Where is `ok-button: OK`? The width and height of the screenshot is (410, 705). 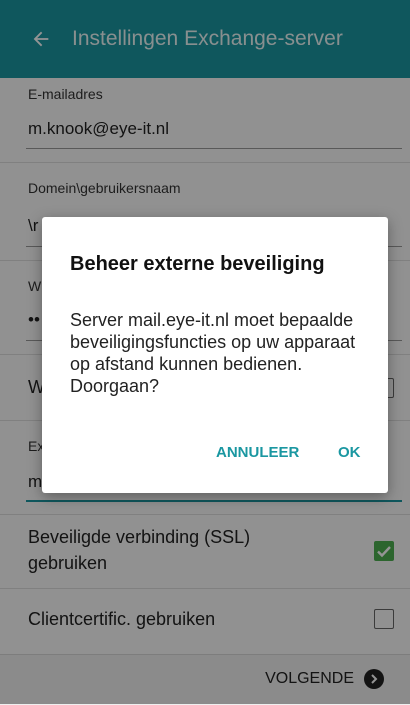 ok-button: OK is located at coordinates (349, 452).